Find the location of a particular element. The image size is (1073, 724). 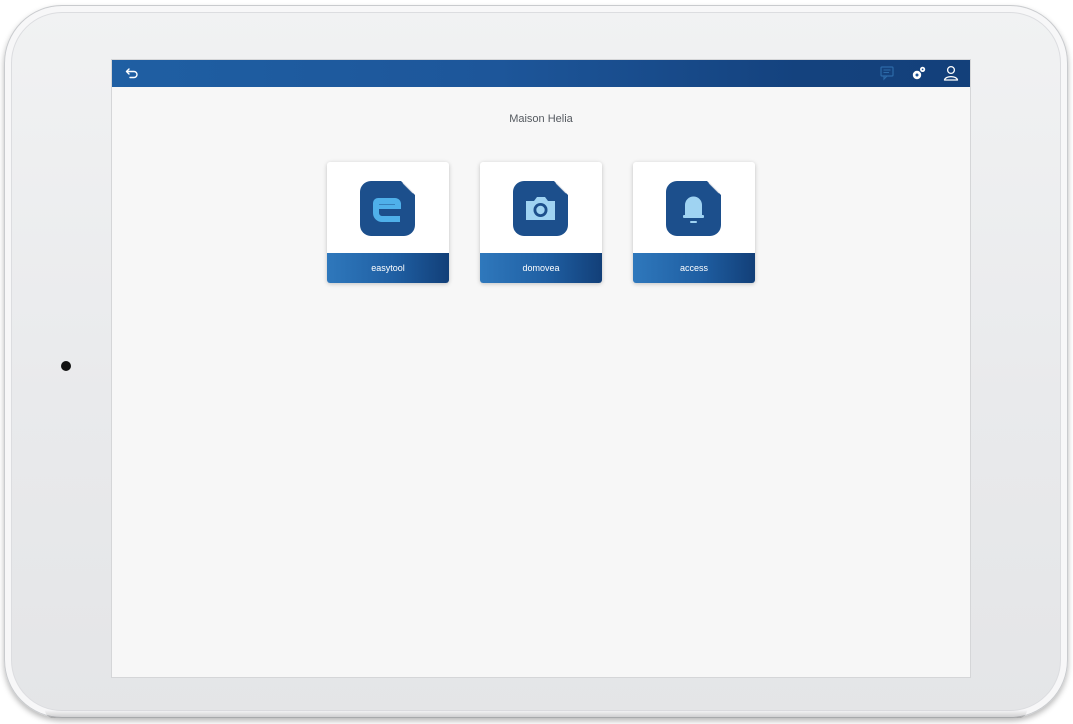

app-tile-domovea: domovea is located at coordinates (541, 222).